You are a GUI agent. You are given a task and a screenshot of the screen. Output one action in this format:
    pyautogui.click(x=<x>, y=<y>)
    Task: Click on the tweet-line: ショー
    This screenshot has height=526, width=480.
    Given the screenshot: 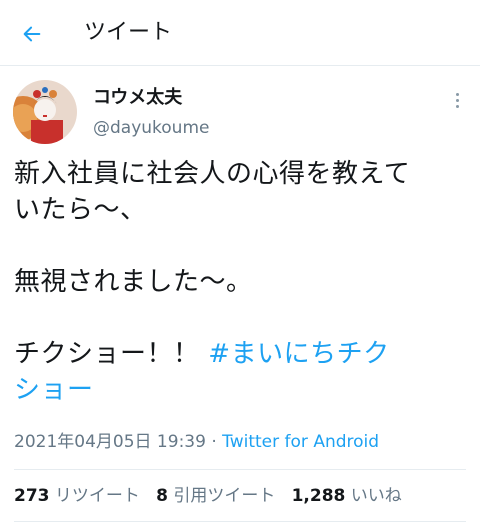 What is the action you would take?
    pyautogui.click(x=240, y=390)
    